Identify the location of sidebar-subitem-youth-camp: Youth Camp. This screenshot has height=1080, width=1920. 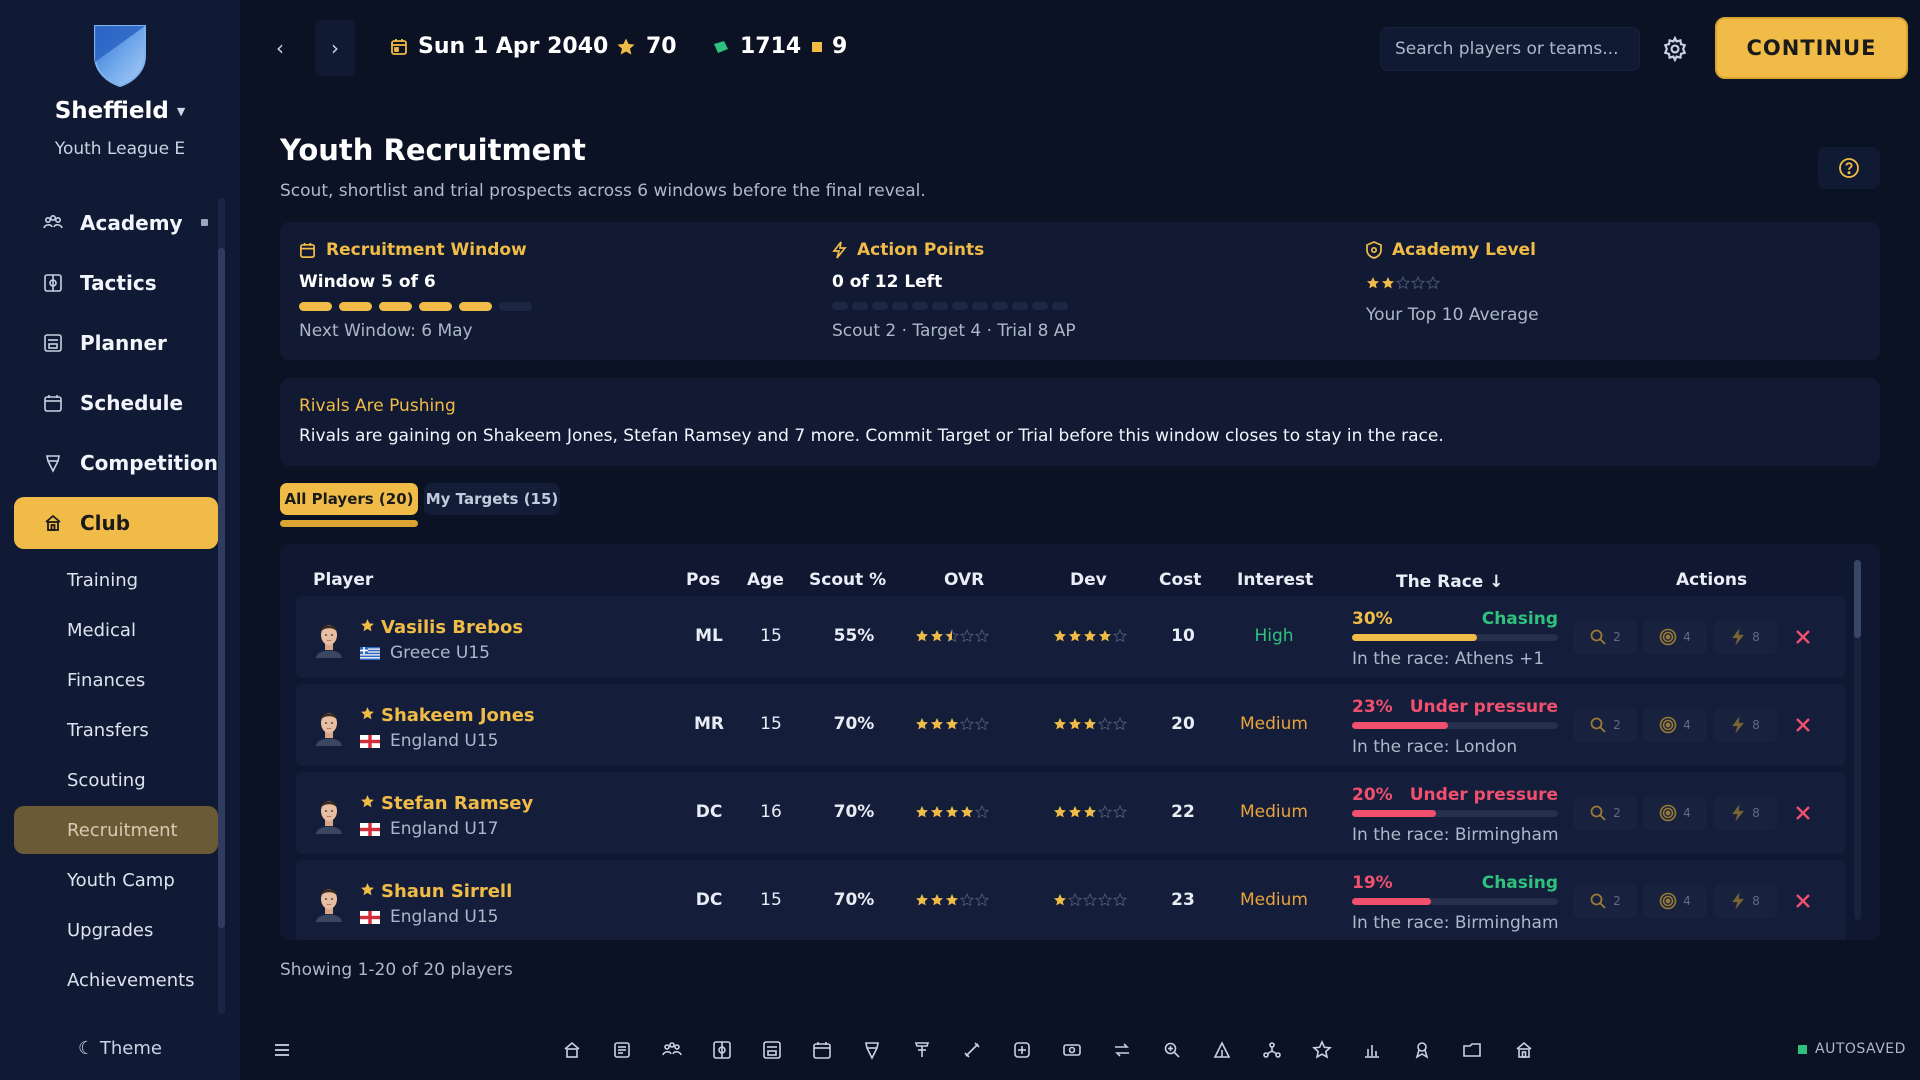
(116, 880).